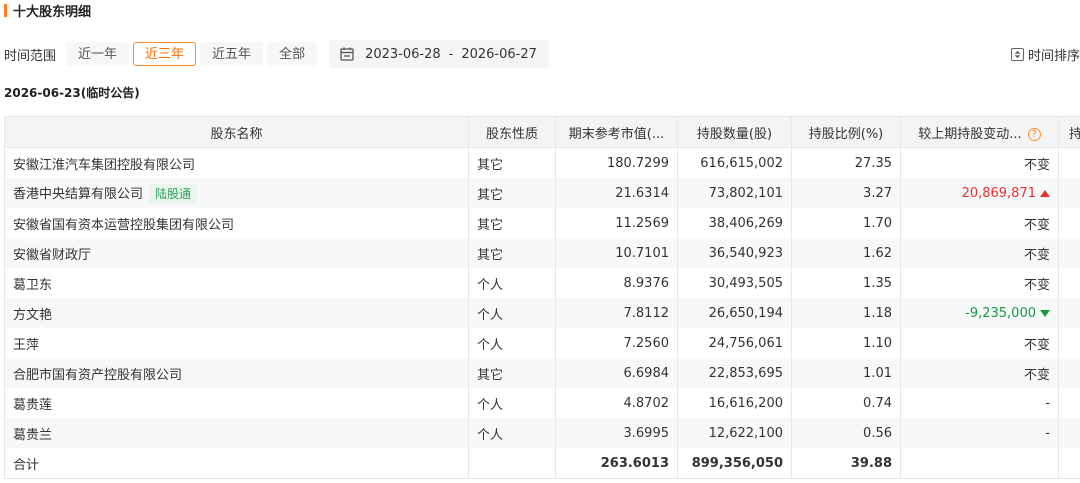 The height and width of the screenshot is (483, 1080). I want to click on report-date: 2026-06-23(临时公告), so click(72, 93).